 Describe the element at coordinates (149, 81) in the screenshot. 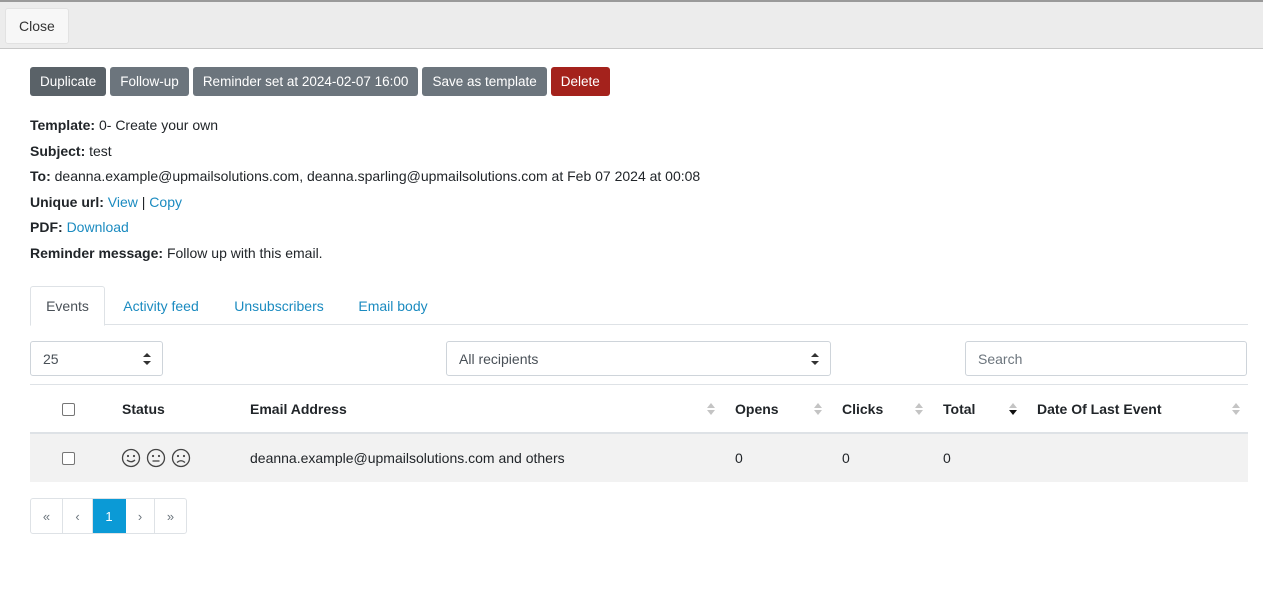

I see `follow-up-button: Follow-up` at that location.